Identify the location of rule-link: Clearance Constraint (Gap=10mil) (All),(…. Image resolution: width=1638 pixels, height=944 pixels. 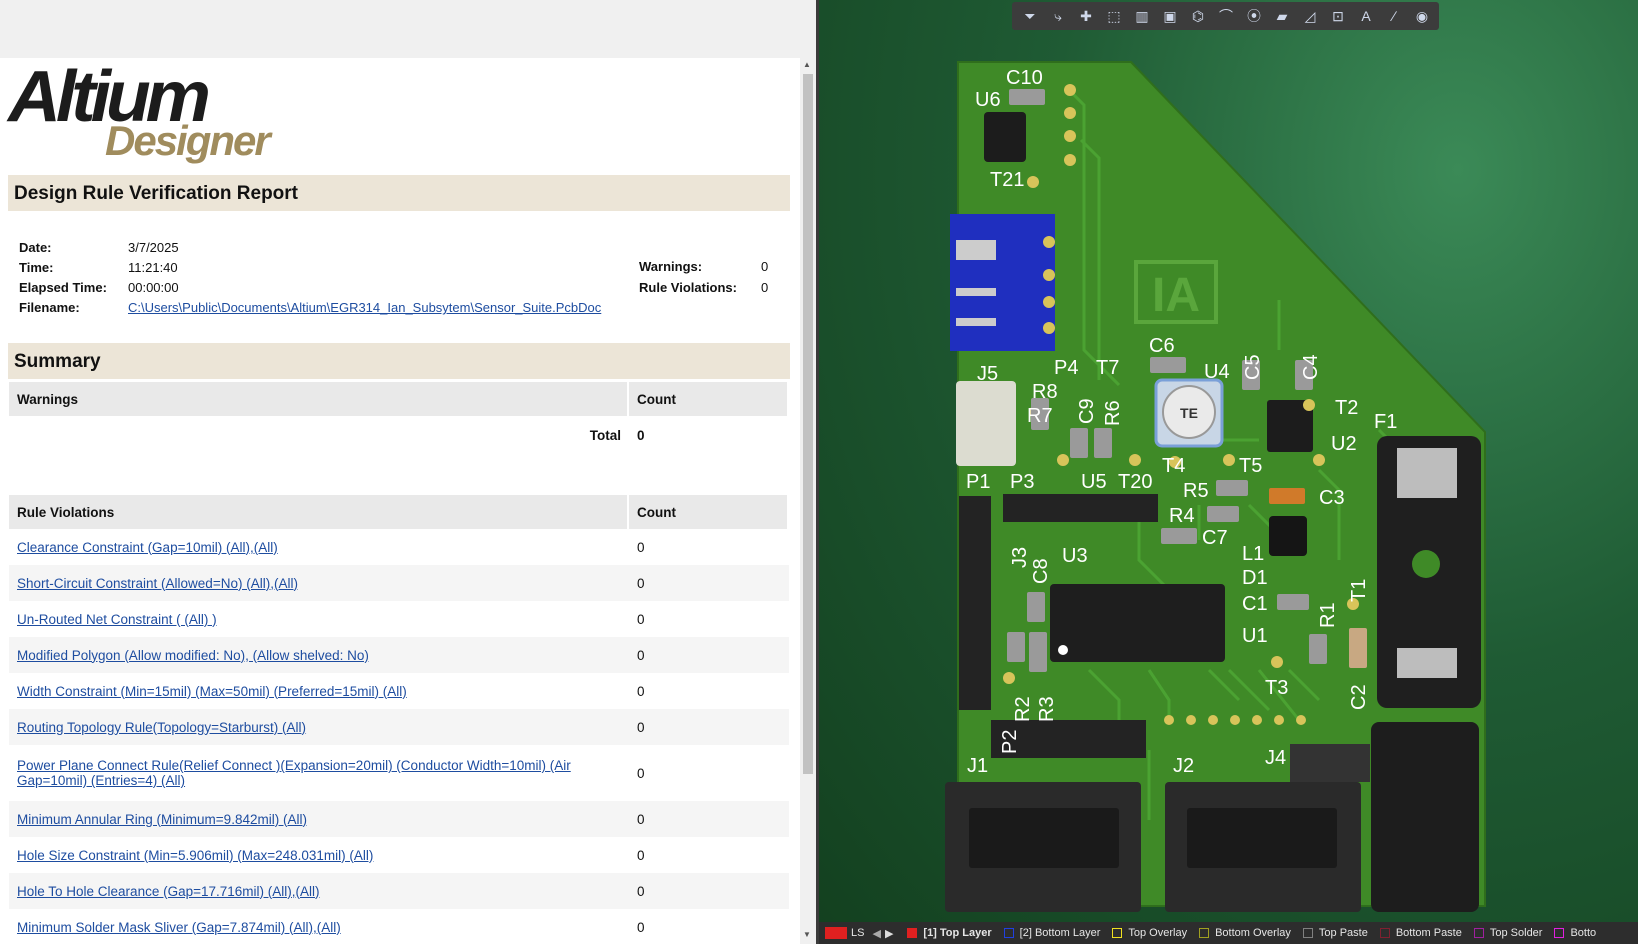
(147, 547).